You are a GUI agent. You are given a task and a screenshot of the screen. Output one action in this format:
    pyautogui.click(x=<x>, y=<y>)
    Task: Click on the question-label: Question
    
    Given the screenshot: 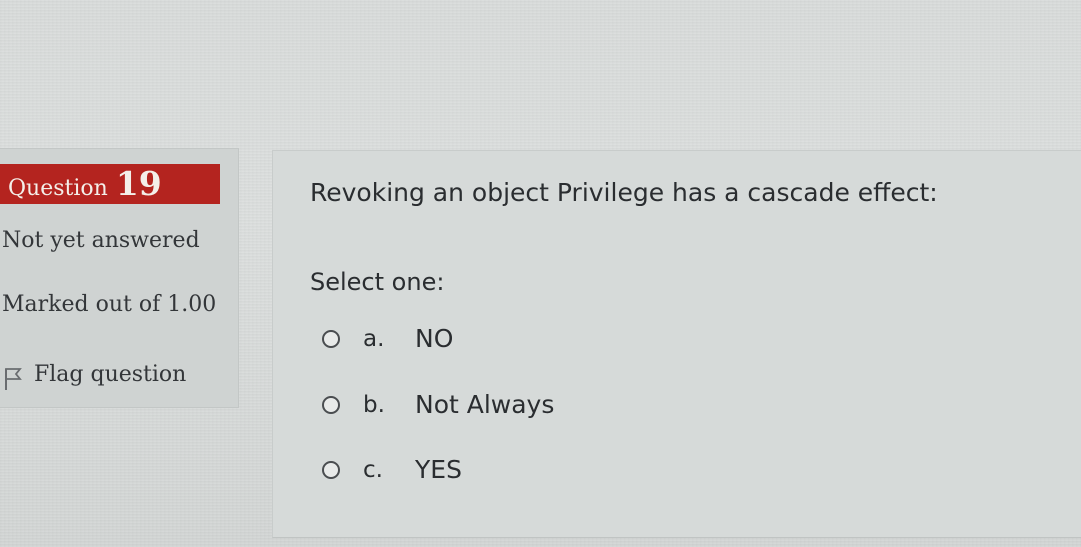 What is the action you would take?
    pyautogui.click(x=58, y=188)
    